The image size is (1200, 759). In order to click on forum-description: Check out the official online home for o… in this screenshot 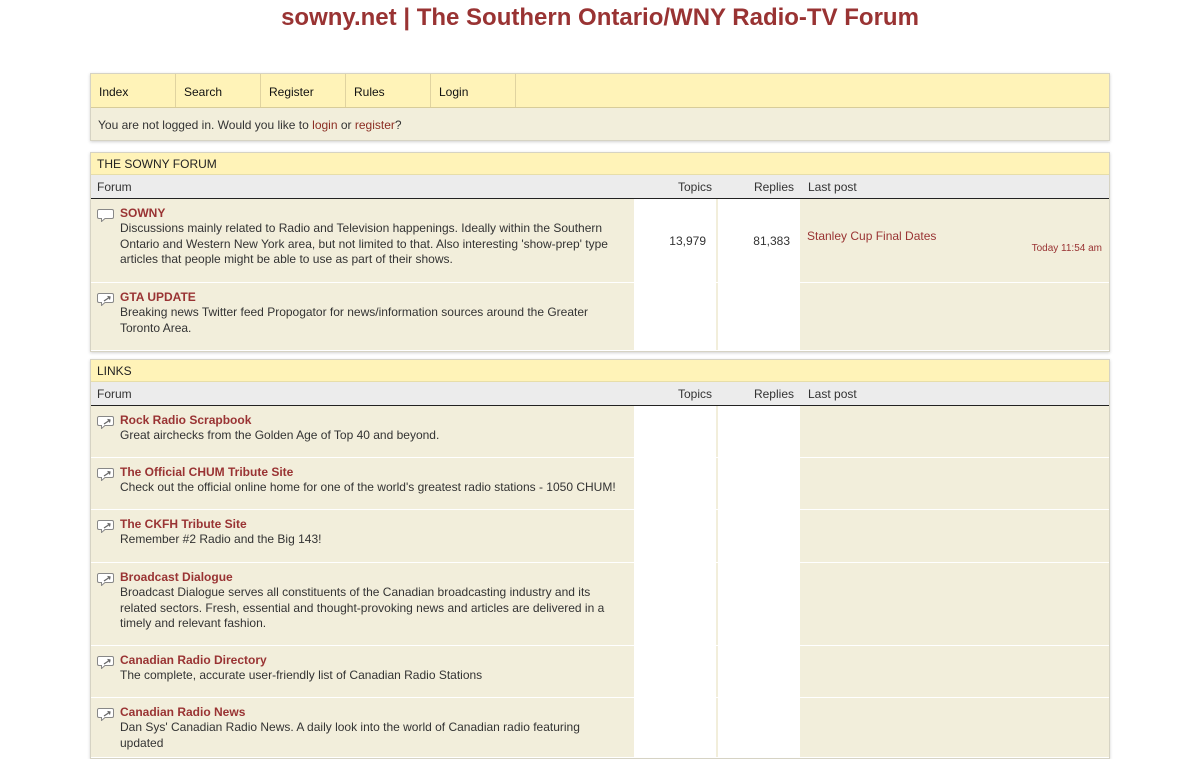, I will do `click(368, 487)`.